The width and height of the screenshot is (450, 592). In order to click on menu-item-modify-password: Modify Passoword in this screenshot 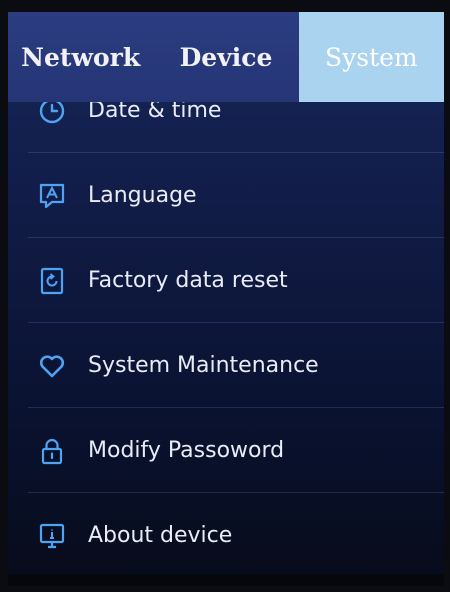, I will do `click(226, 450)`.